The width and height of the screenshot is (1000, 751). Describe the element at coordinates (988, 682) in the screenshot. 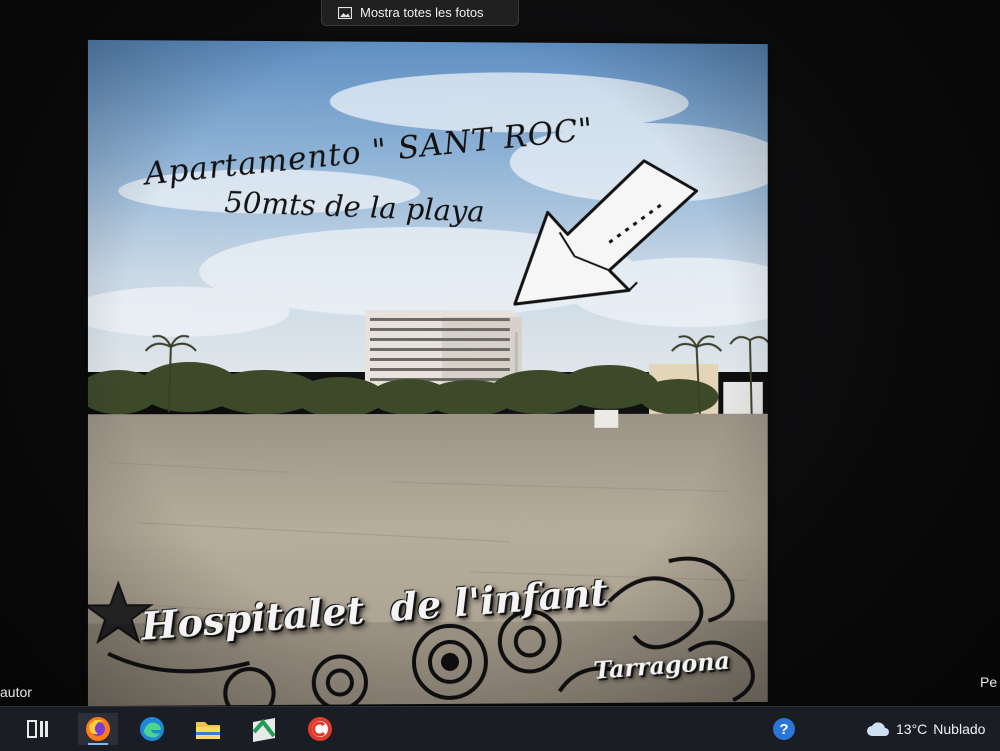

I see `right-edge-label: Pe` at that location.